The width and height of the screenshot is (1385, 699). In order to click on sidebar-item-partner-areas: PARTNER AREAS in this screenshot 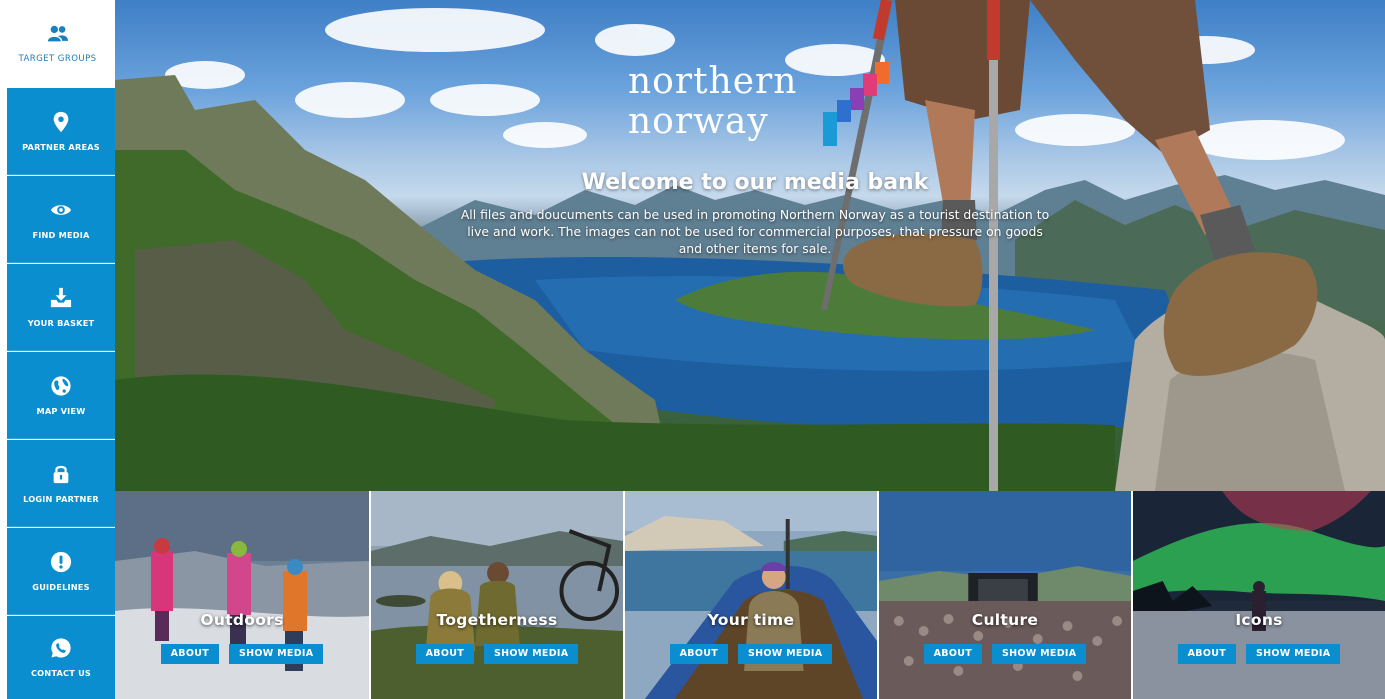, I will do `click(61, 131)`.